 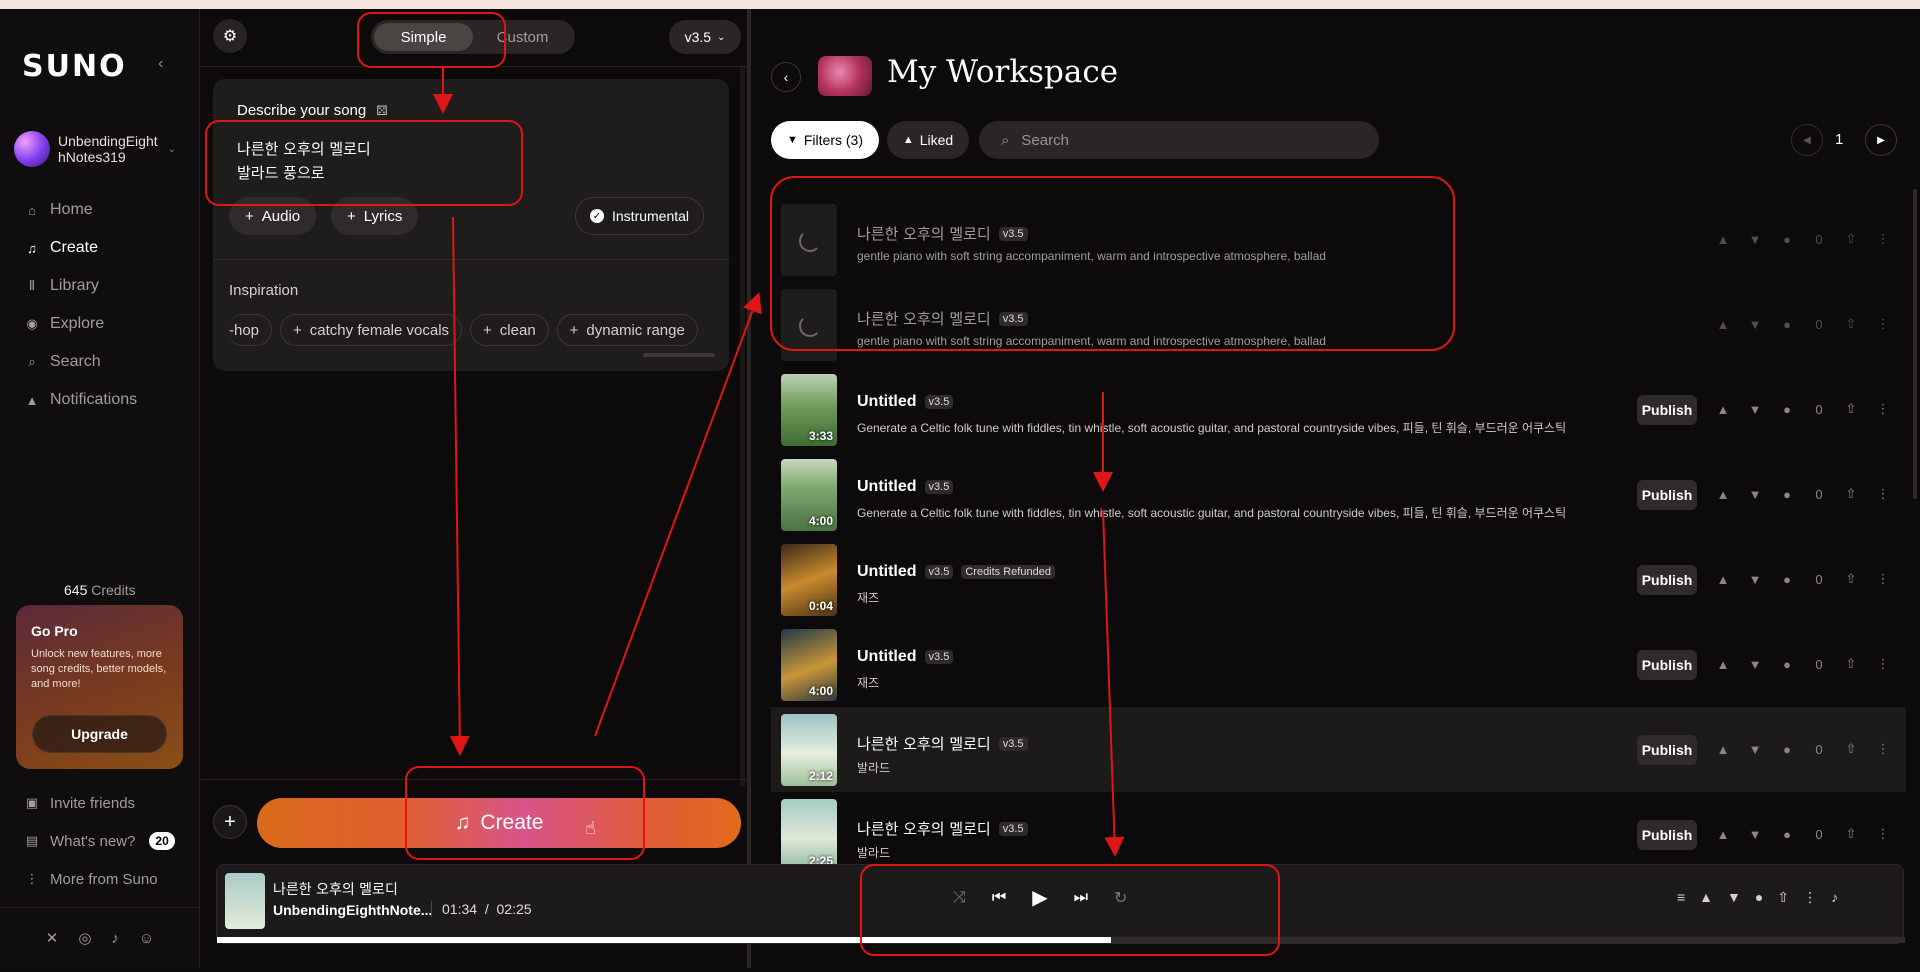 I want to click on audio-button: + Audio, so click(x=273, y=216).